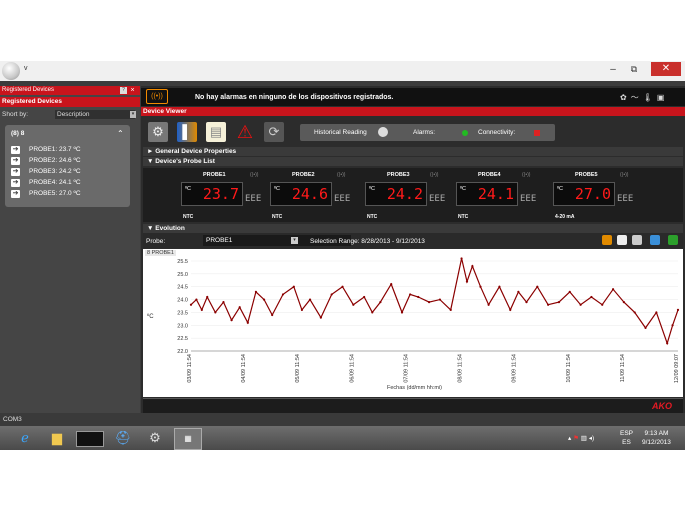 The width and height of the screenshot is (685, 514). I want to click on y-tick-label: 24.5, so click(182, 288).